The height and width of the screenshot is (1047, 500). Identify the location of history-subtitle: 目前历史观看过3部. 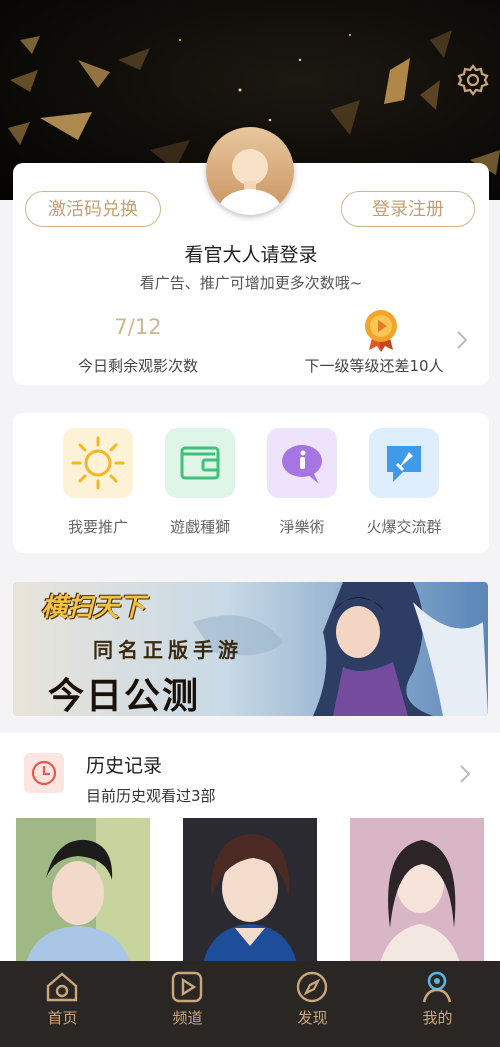
(151, 796).